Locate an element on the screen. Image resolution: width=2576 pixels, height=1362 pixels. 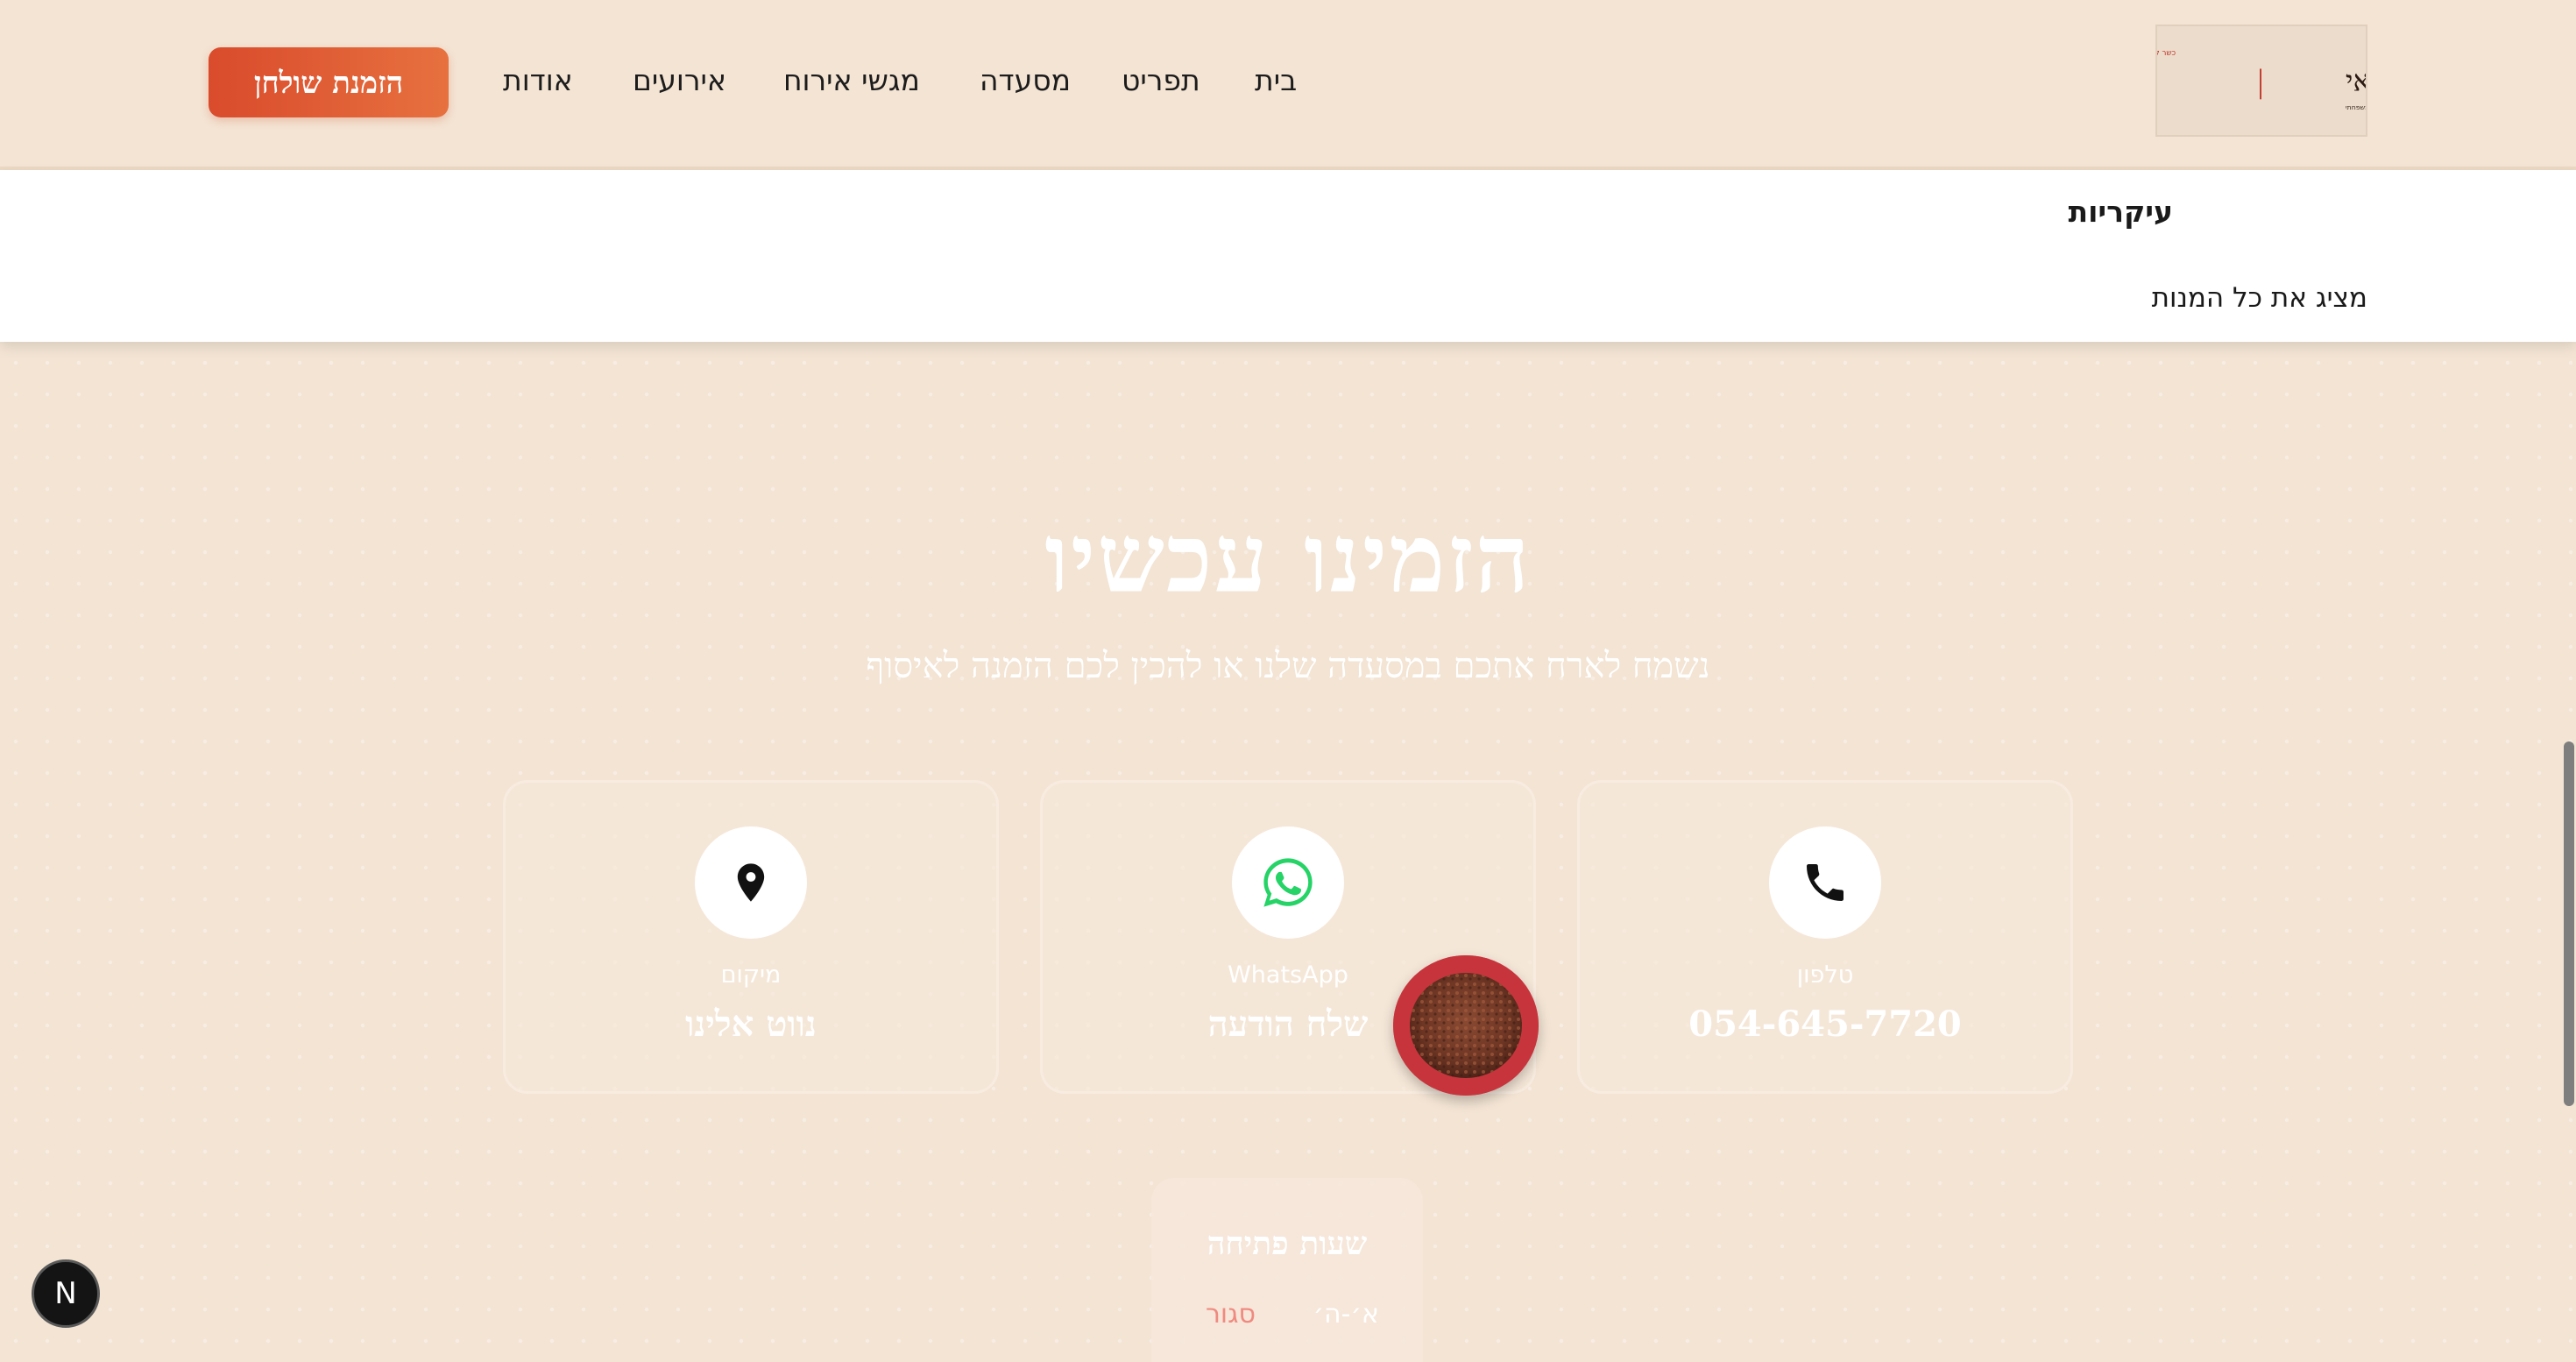
nav-about: אודות is located at coordinates (538, 80).